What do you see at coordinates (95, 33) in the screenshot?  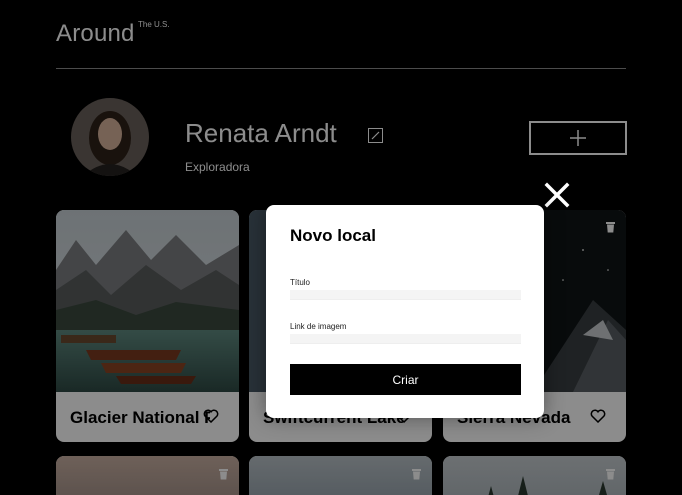 I see `logo-text: Around` at bounding box center [95, 33].